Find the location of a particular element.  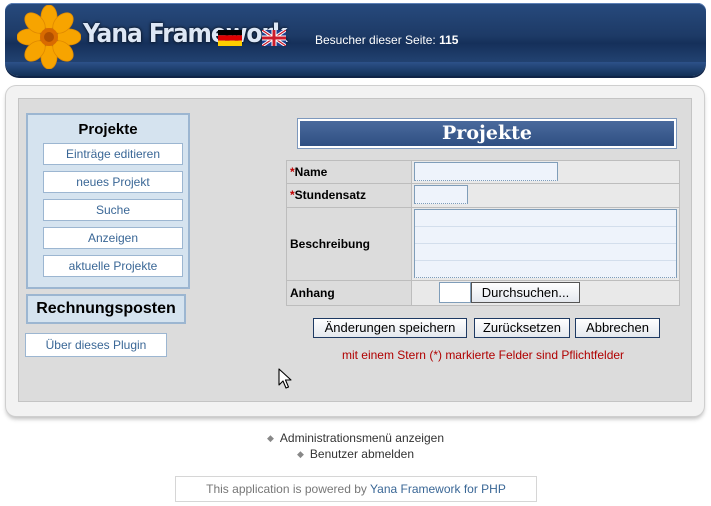

rate-input is located at coordinates (441, 194).